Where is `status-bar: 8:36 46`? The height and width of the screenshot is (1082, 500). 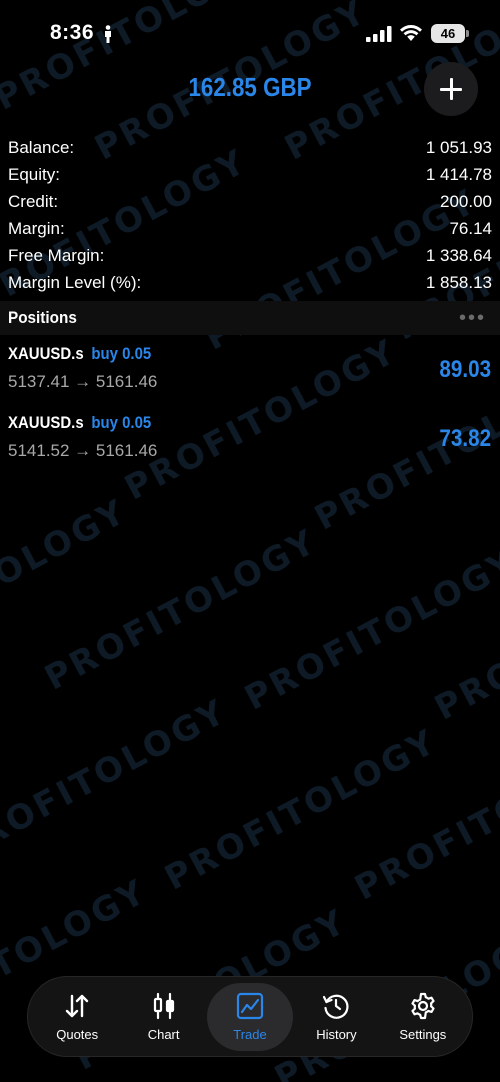
status-bar: 8:36 46 is located at coordinates (250, 33).